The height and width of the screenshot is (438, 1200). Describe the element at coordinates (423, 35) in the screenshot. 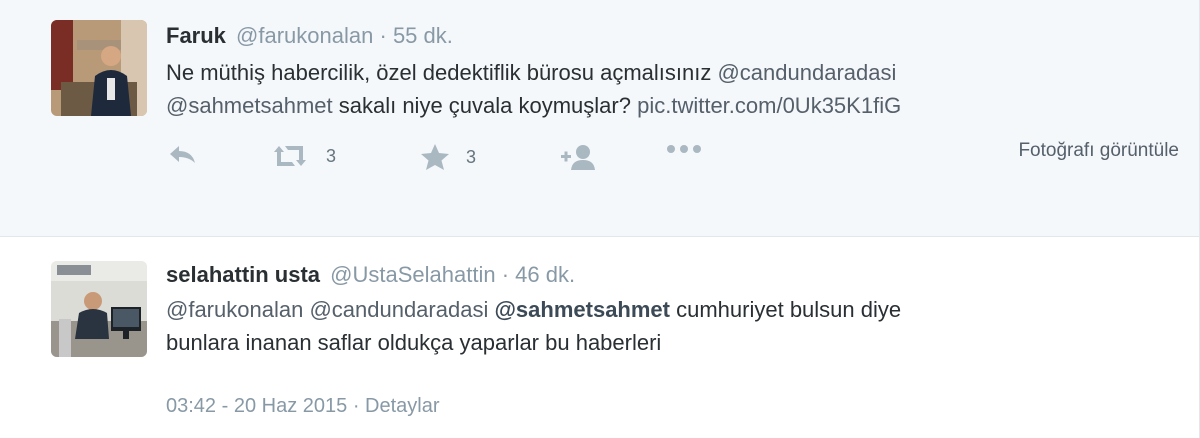

I see `timestamp: 55 dk.` at that location.